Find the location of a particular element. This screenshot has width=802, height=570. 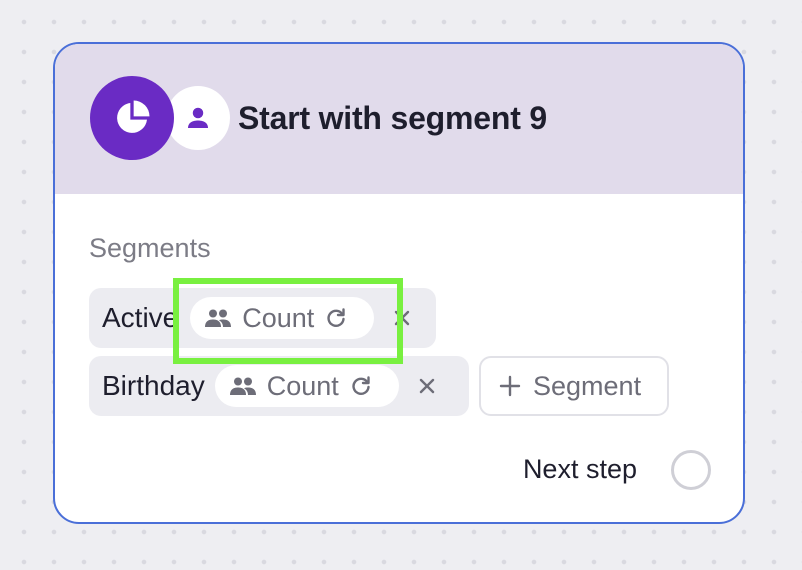

add-segment-label: Segment is located at coordinates (587, 385).